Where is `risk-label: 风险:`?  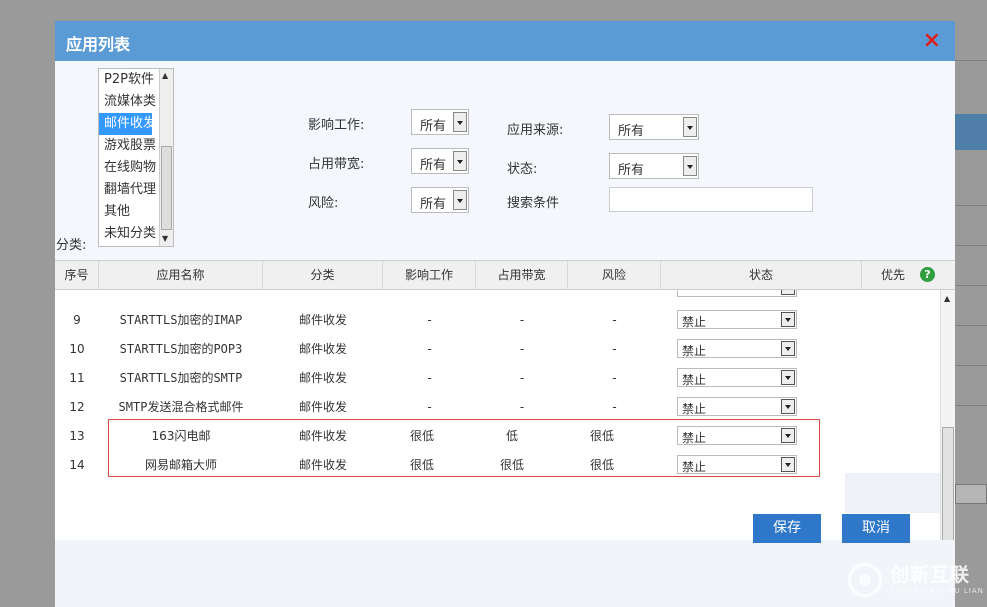
risk-label: 风险: is located at coordinates (323, 203).